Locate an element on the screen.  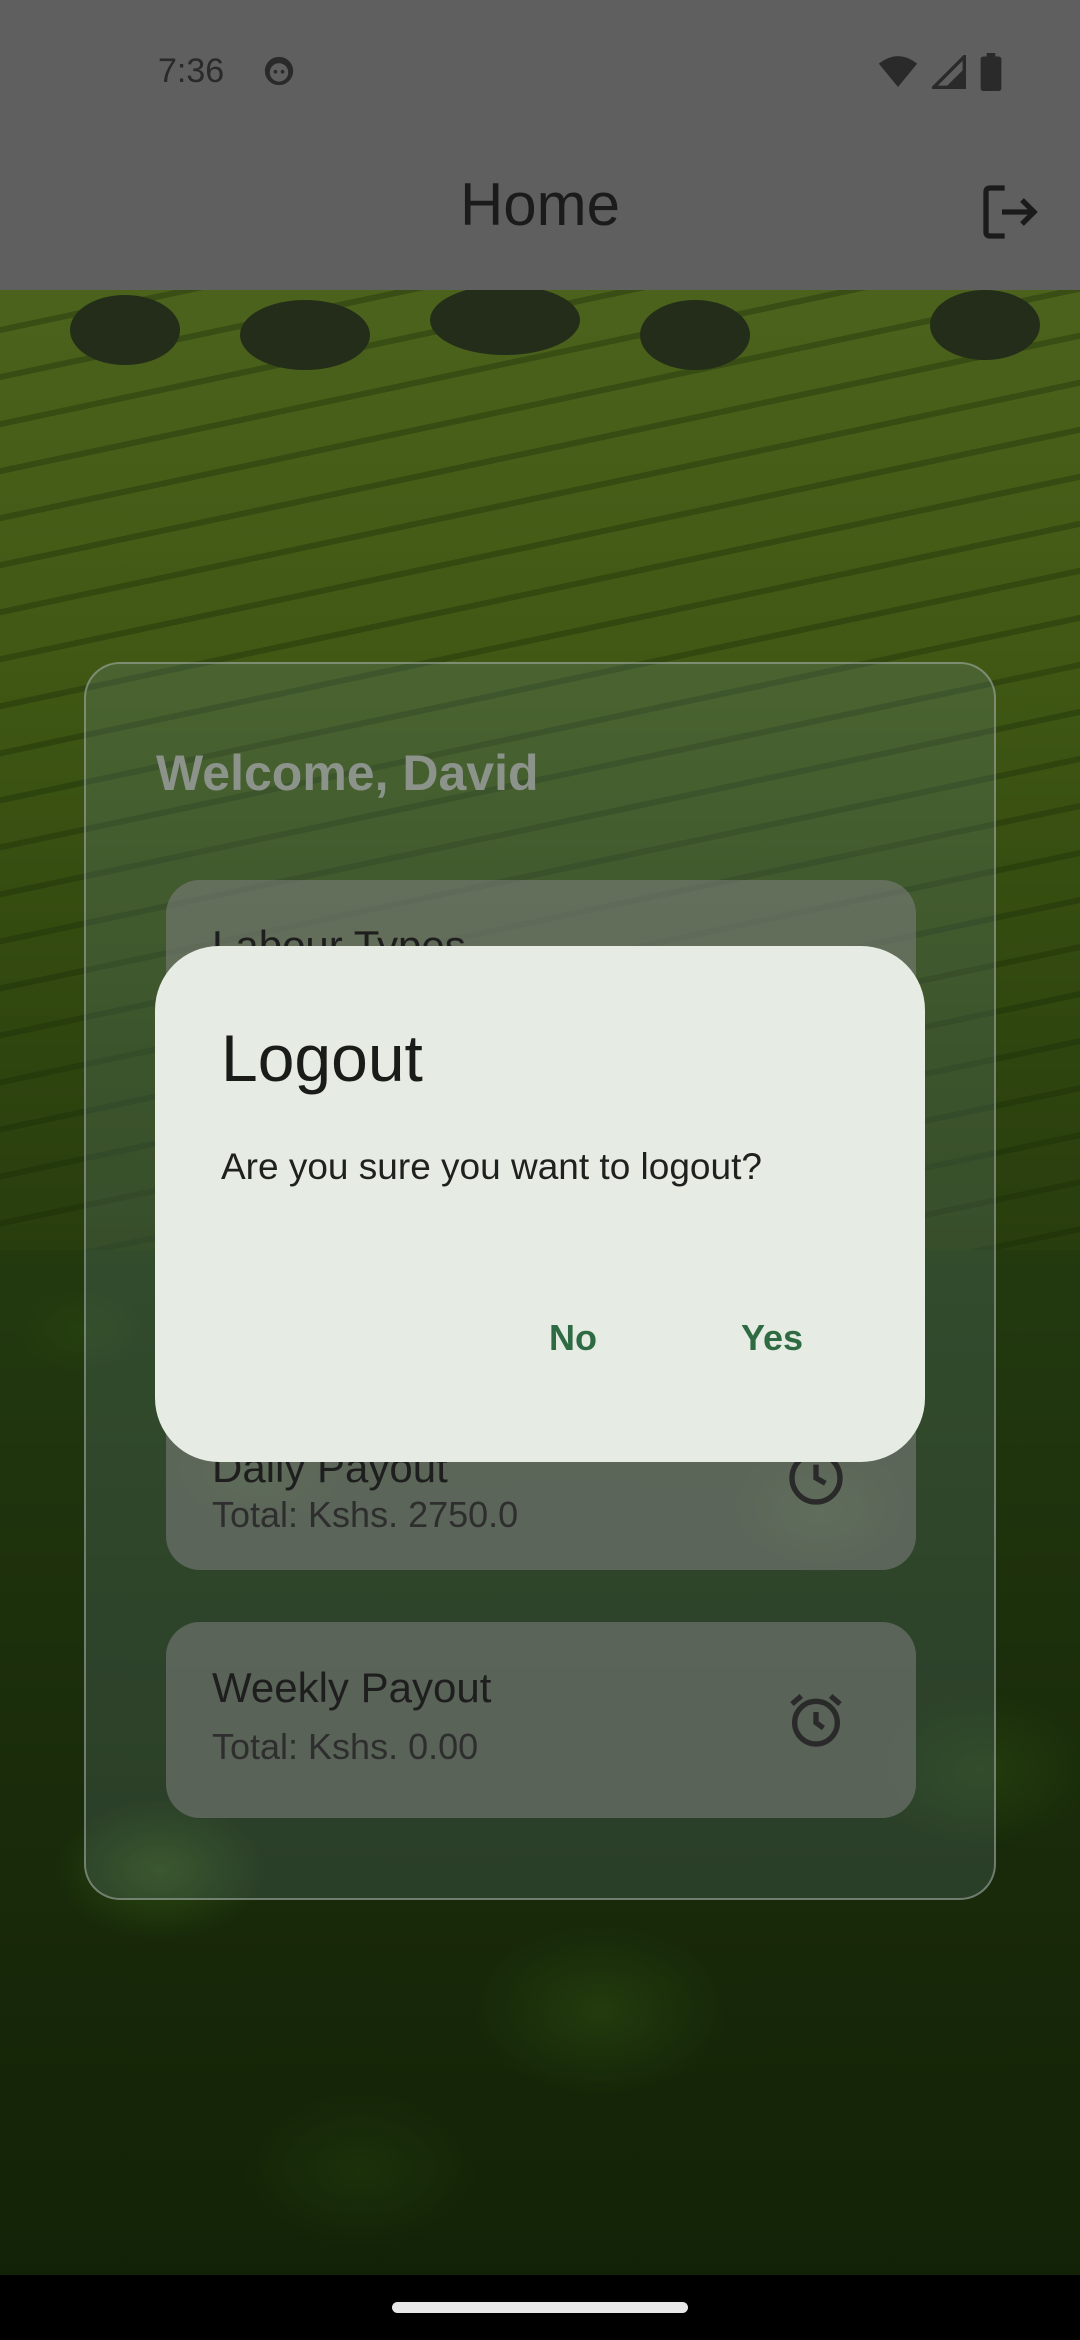
app-bar: Home is located at coordinates (540, 215).